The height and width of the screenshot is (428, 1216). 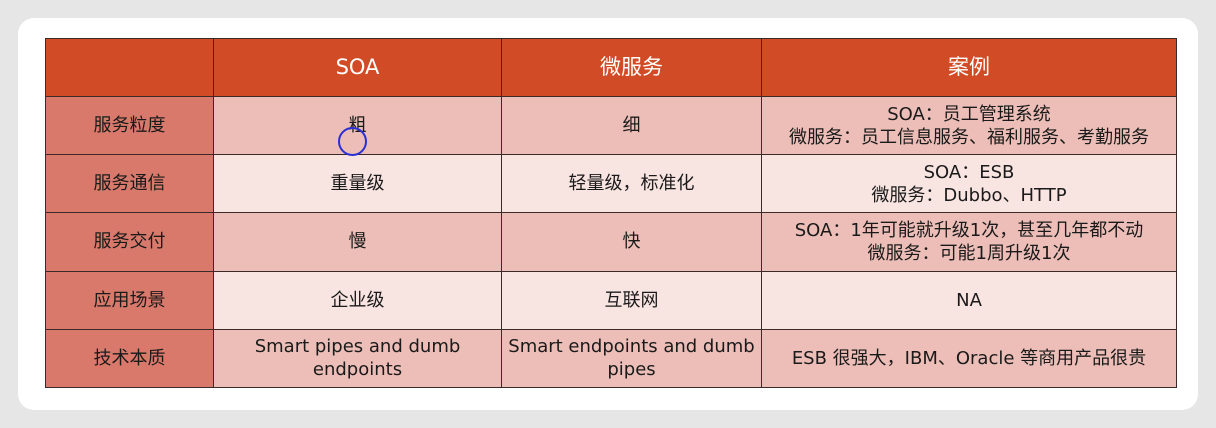 I want to click on row-label: 服务通信, so click(x=129, y=184).